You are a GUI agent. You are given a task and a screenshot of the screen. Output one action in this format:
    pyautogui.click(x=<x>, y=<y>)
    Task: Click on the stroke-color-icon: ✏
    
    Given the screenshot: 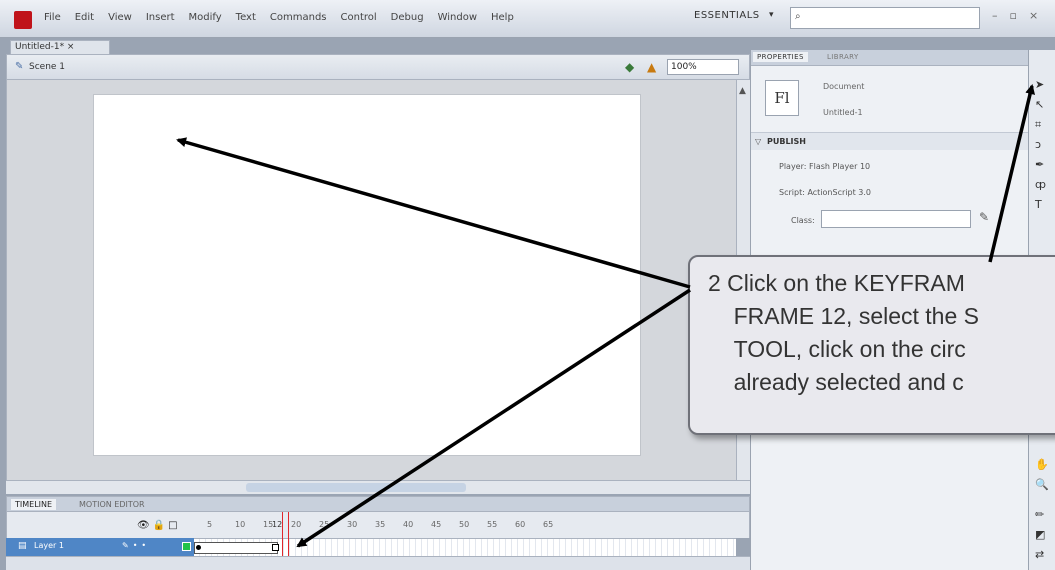 What is the action you would take?
    pyautogui.click(x=1039, y=514)
    